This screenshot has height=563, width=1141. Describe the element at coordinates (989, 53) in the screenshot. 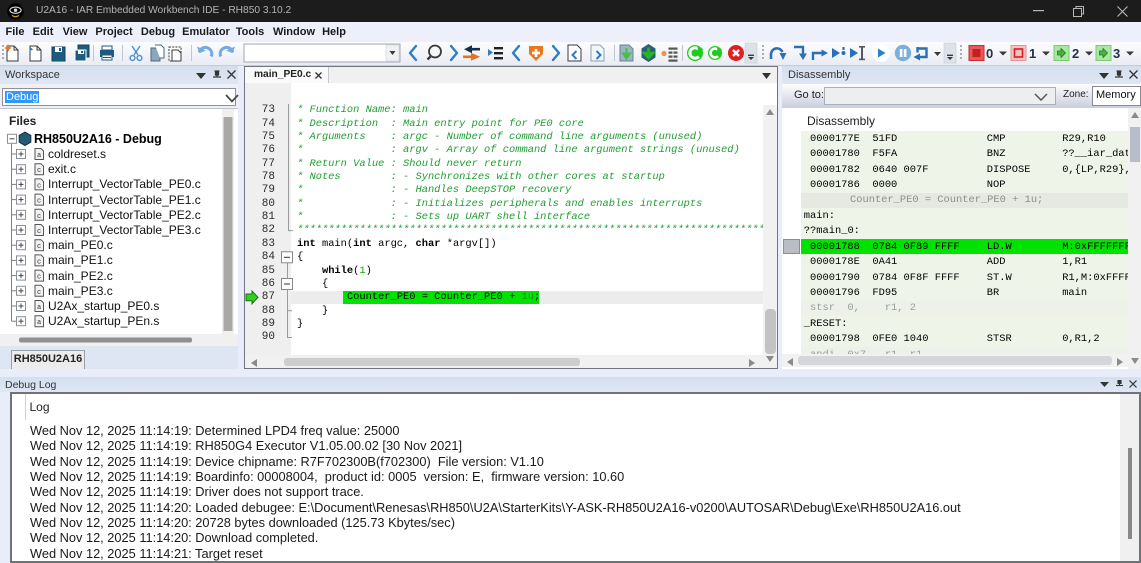

I see `svg-text: 0` at that location.